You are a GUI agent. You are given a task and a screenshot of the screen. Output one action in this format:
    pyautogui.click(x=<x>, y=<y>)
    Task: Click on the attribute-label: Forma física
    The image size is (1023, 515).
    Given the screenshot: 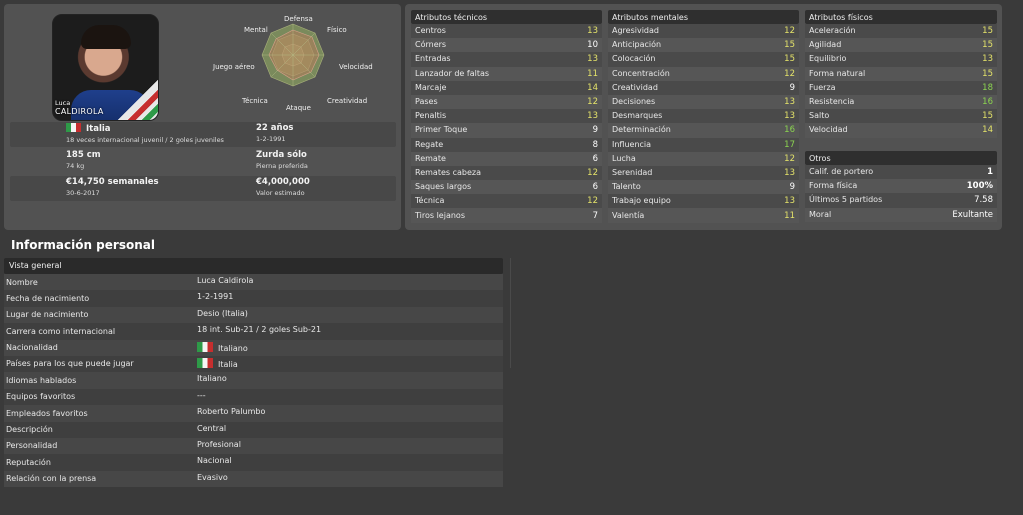 What is the action you would take?
    pyautogui.click(x=833, y=186)
    